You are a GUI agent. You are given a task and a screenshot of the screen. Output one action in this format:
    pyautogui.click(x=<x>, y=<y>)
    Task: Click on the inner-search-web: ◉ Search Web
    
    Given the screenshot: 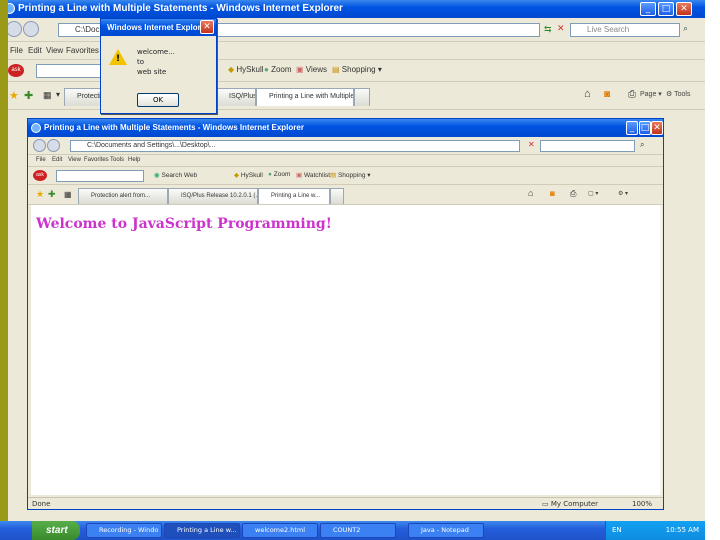 What is the action you would take?
    pyautogui.click(x=175, y=175)
    